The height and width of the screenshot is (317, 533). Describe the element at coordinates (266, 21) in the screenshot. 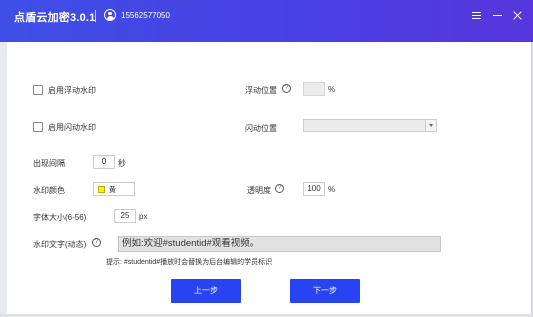

I see `title-bar: 点盾云加密3.0.1 15562577050` at that location.